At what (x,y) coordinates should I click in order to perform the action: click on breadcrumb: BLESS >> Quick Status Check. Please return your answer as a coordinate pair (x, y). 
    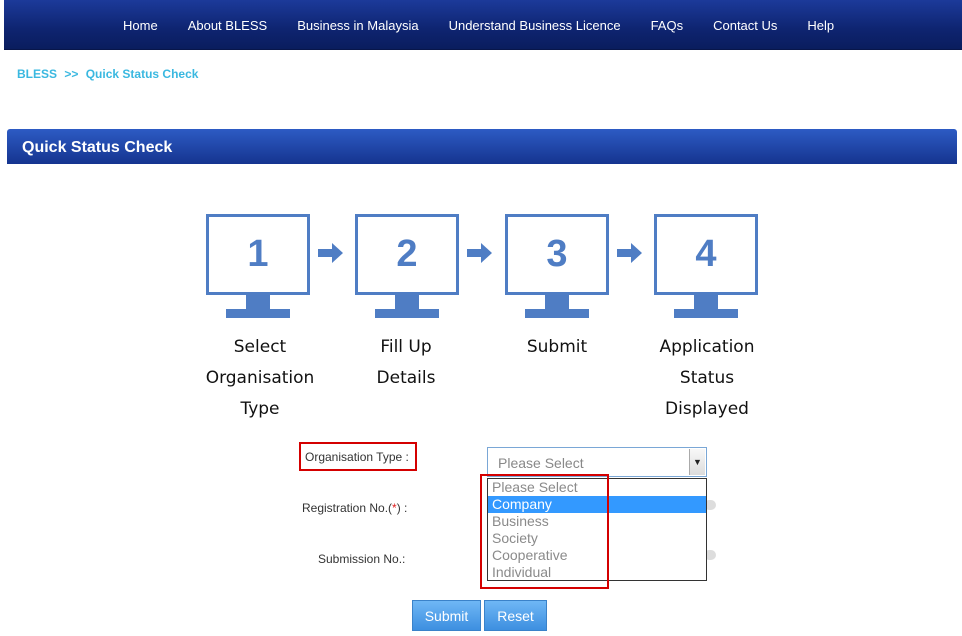
    Looking at the image, I should click on (109, 74).